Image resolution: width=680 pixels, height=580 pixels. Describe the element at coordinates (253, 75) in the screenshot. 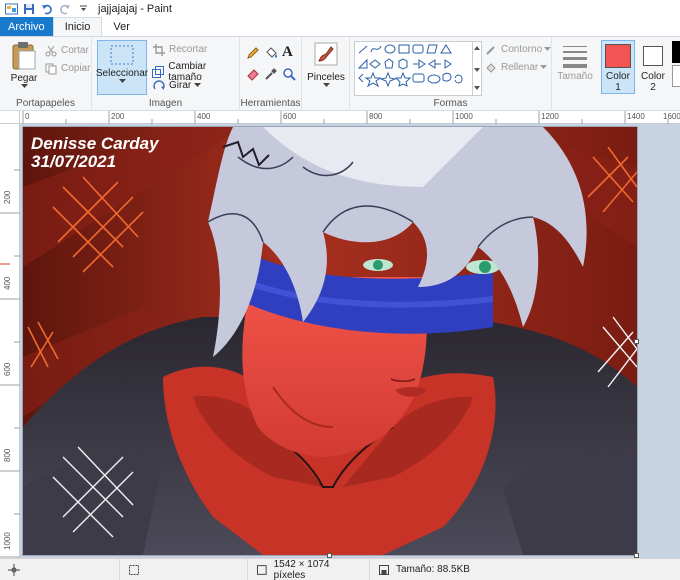

I see `eraser-icon` at that location.